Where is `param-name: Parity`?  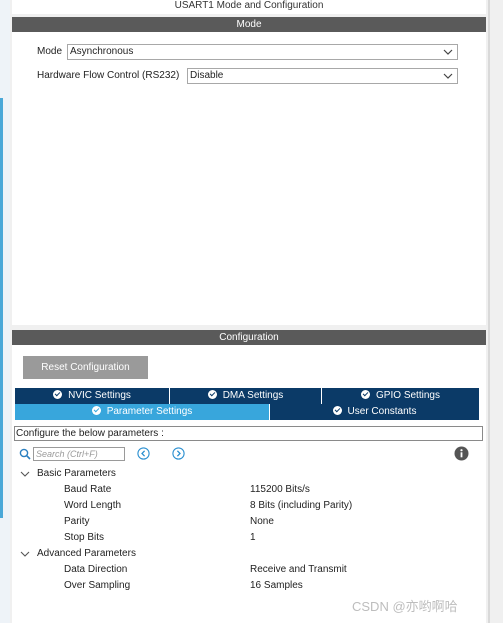
param-name: Parity is located at coordinates (77, 521).